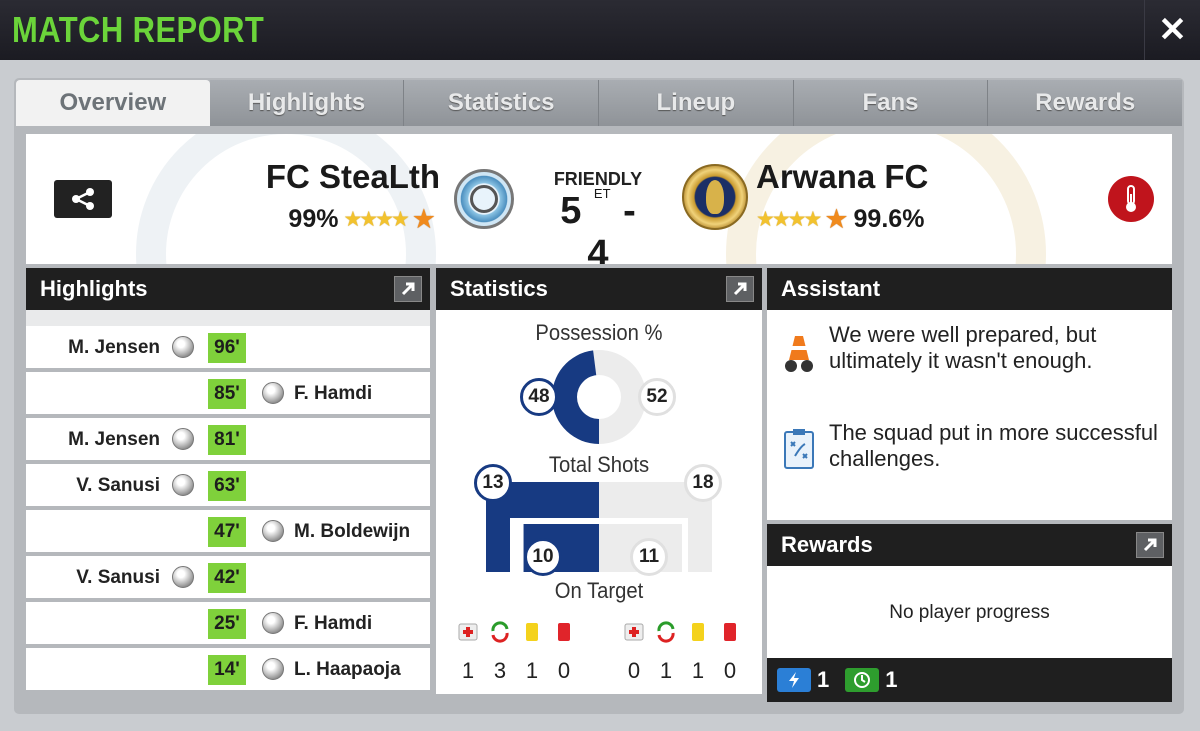  Describe the element at coordinates (682, 632) in the screenshot. I see `away-event-icons` at that location.